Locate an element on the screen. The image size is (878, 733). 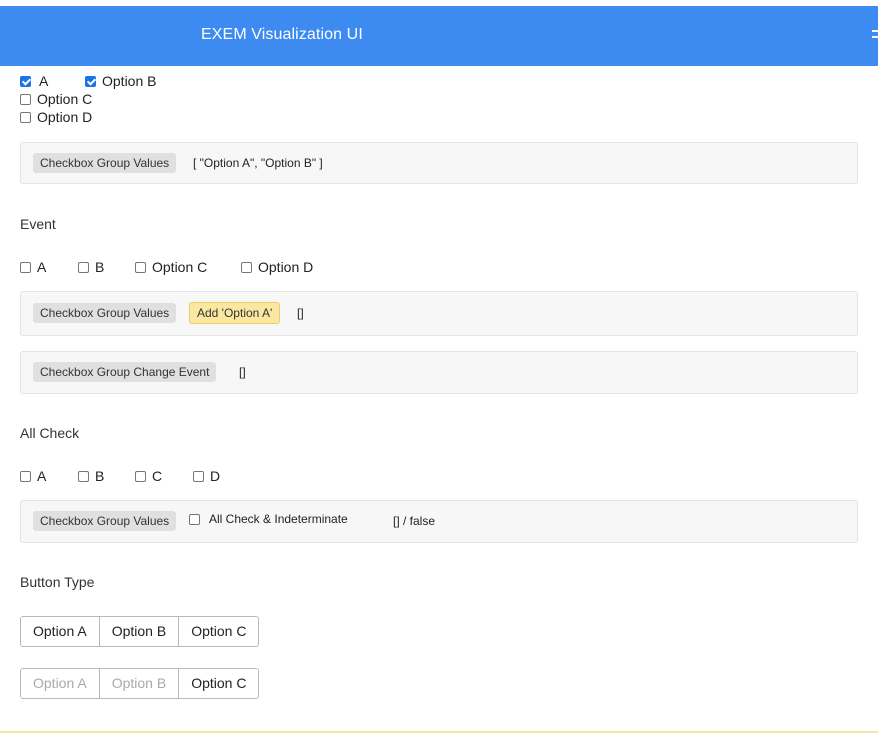
change-event-output: [] is located at coordinates (242, 372).